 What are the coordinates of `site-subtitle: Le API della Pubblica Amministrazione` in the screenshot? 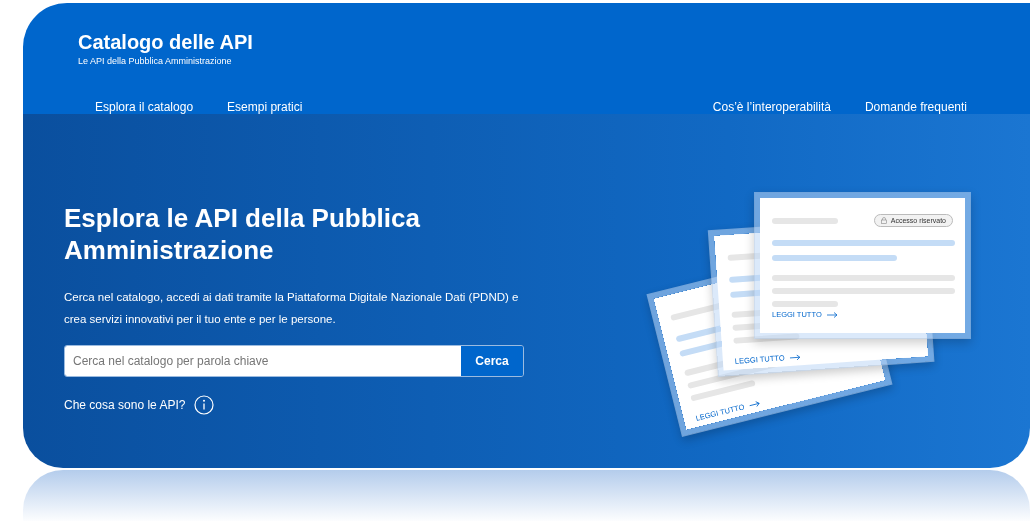 It's located at (155, 61).